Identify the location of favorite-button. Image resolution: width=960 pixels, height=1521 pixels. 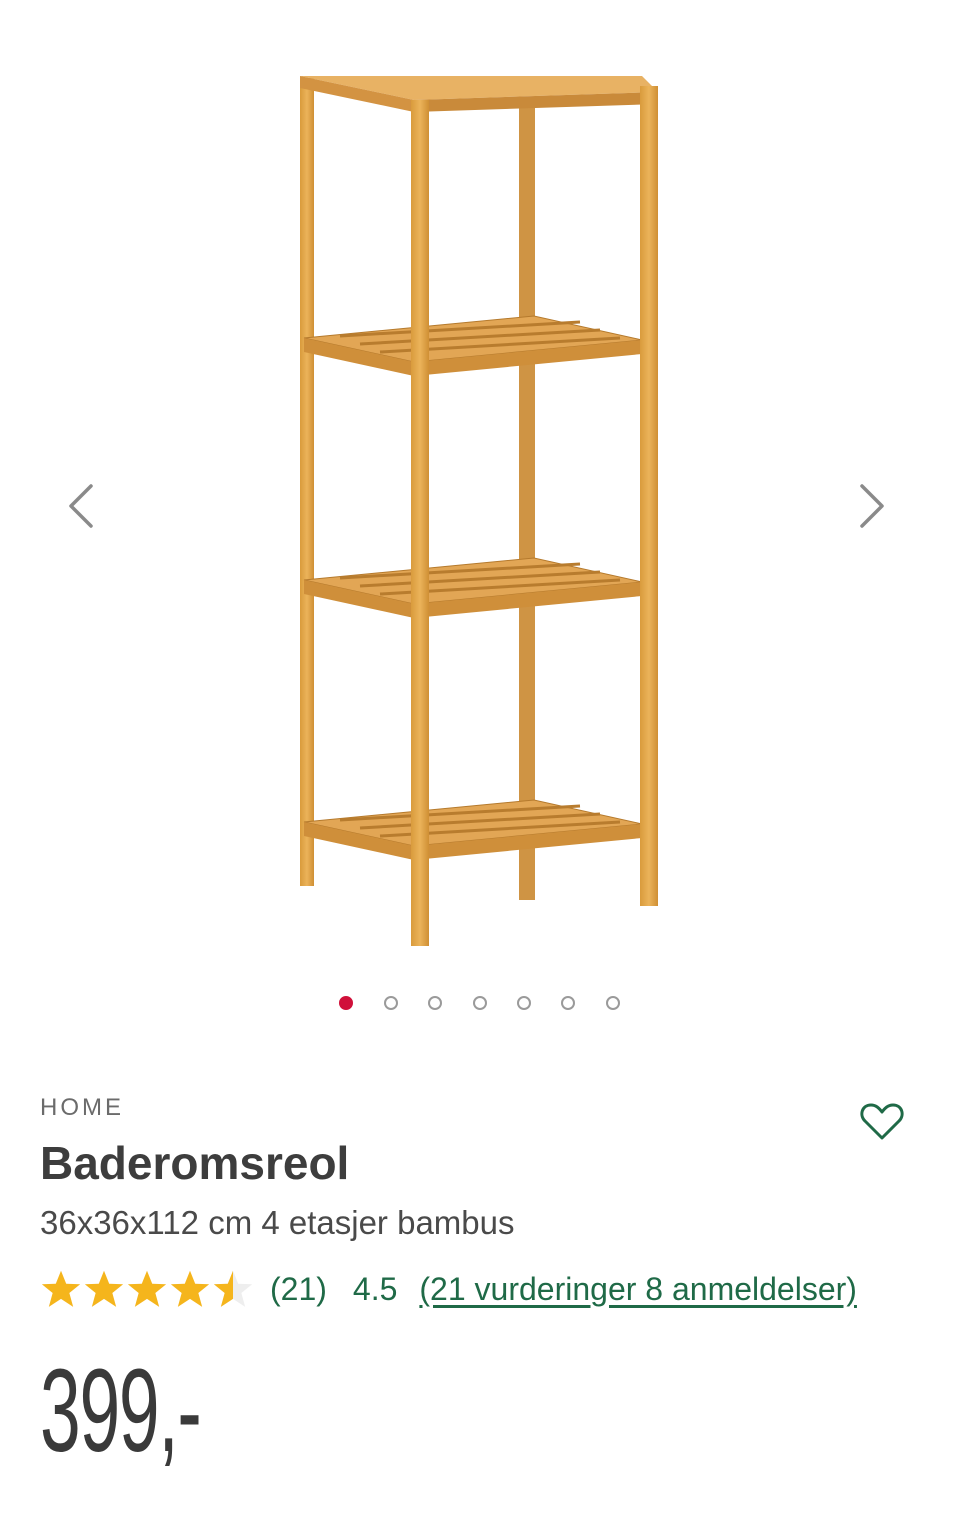
(882, 1121).